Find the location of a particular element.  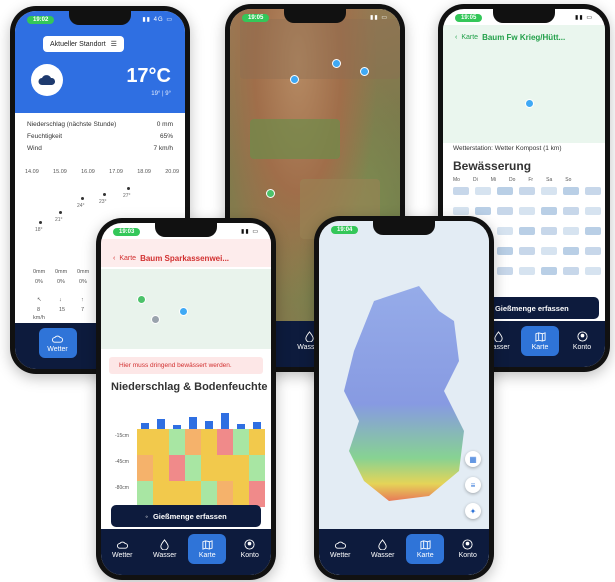

forecast-hours: 14.09 15.09 16.09 17.09 18.09 20.09 is located at coordinates (102, 172).